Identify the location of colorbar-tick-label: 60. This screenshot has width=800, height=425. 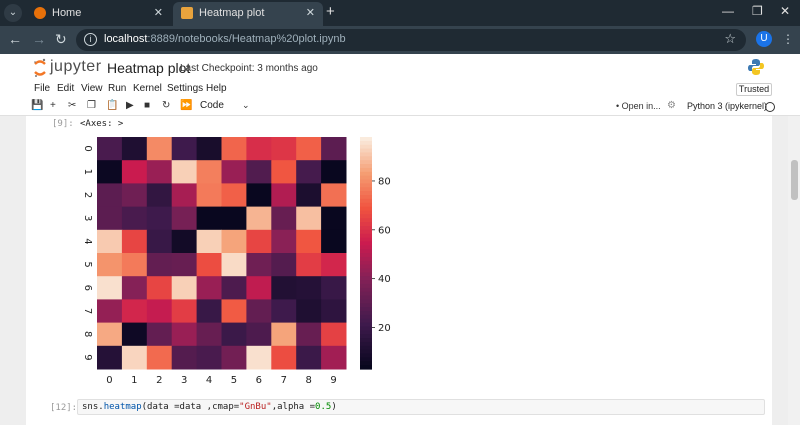
(384, 230).